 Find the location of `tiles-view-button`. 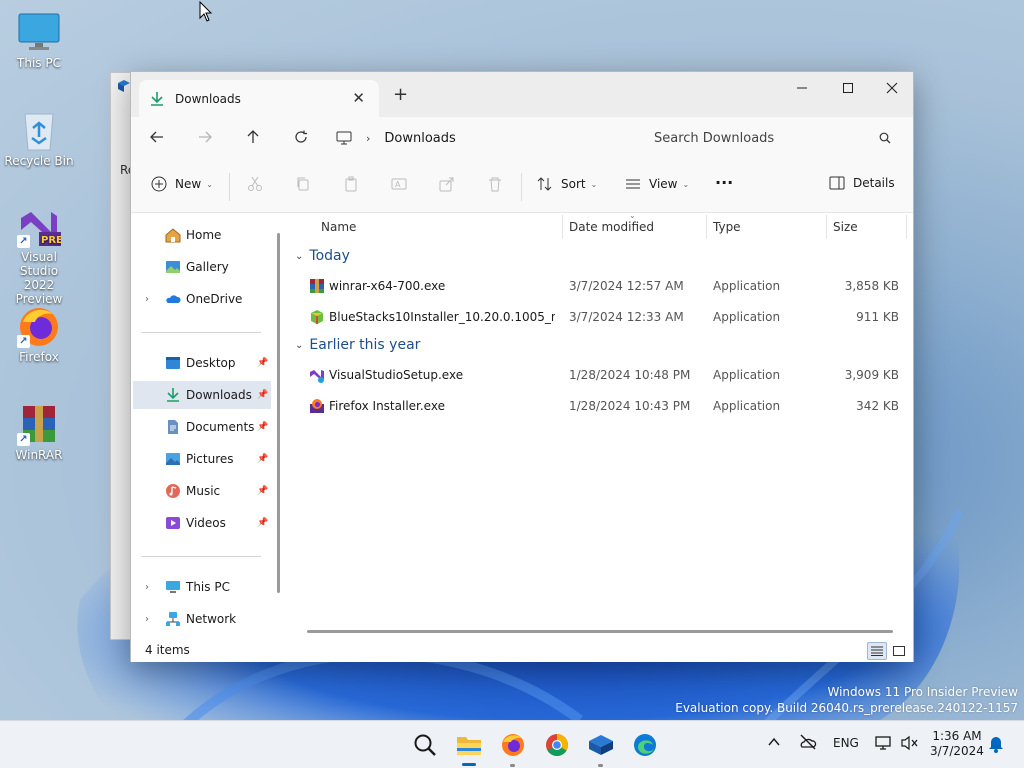

tiles-view-button is located at coordinates (899, 651).